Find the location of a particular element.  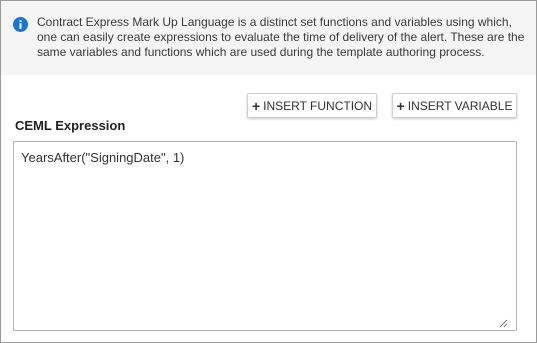

insert-variable-label: INSERT VARIABLE is located at coordinates (460, 105).